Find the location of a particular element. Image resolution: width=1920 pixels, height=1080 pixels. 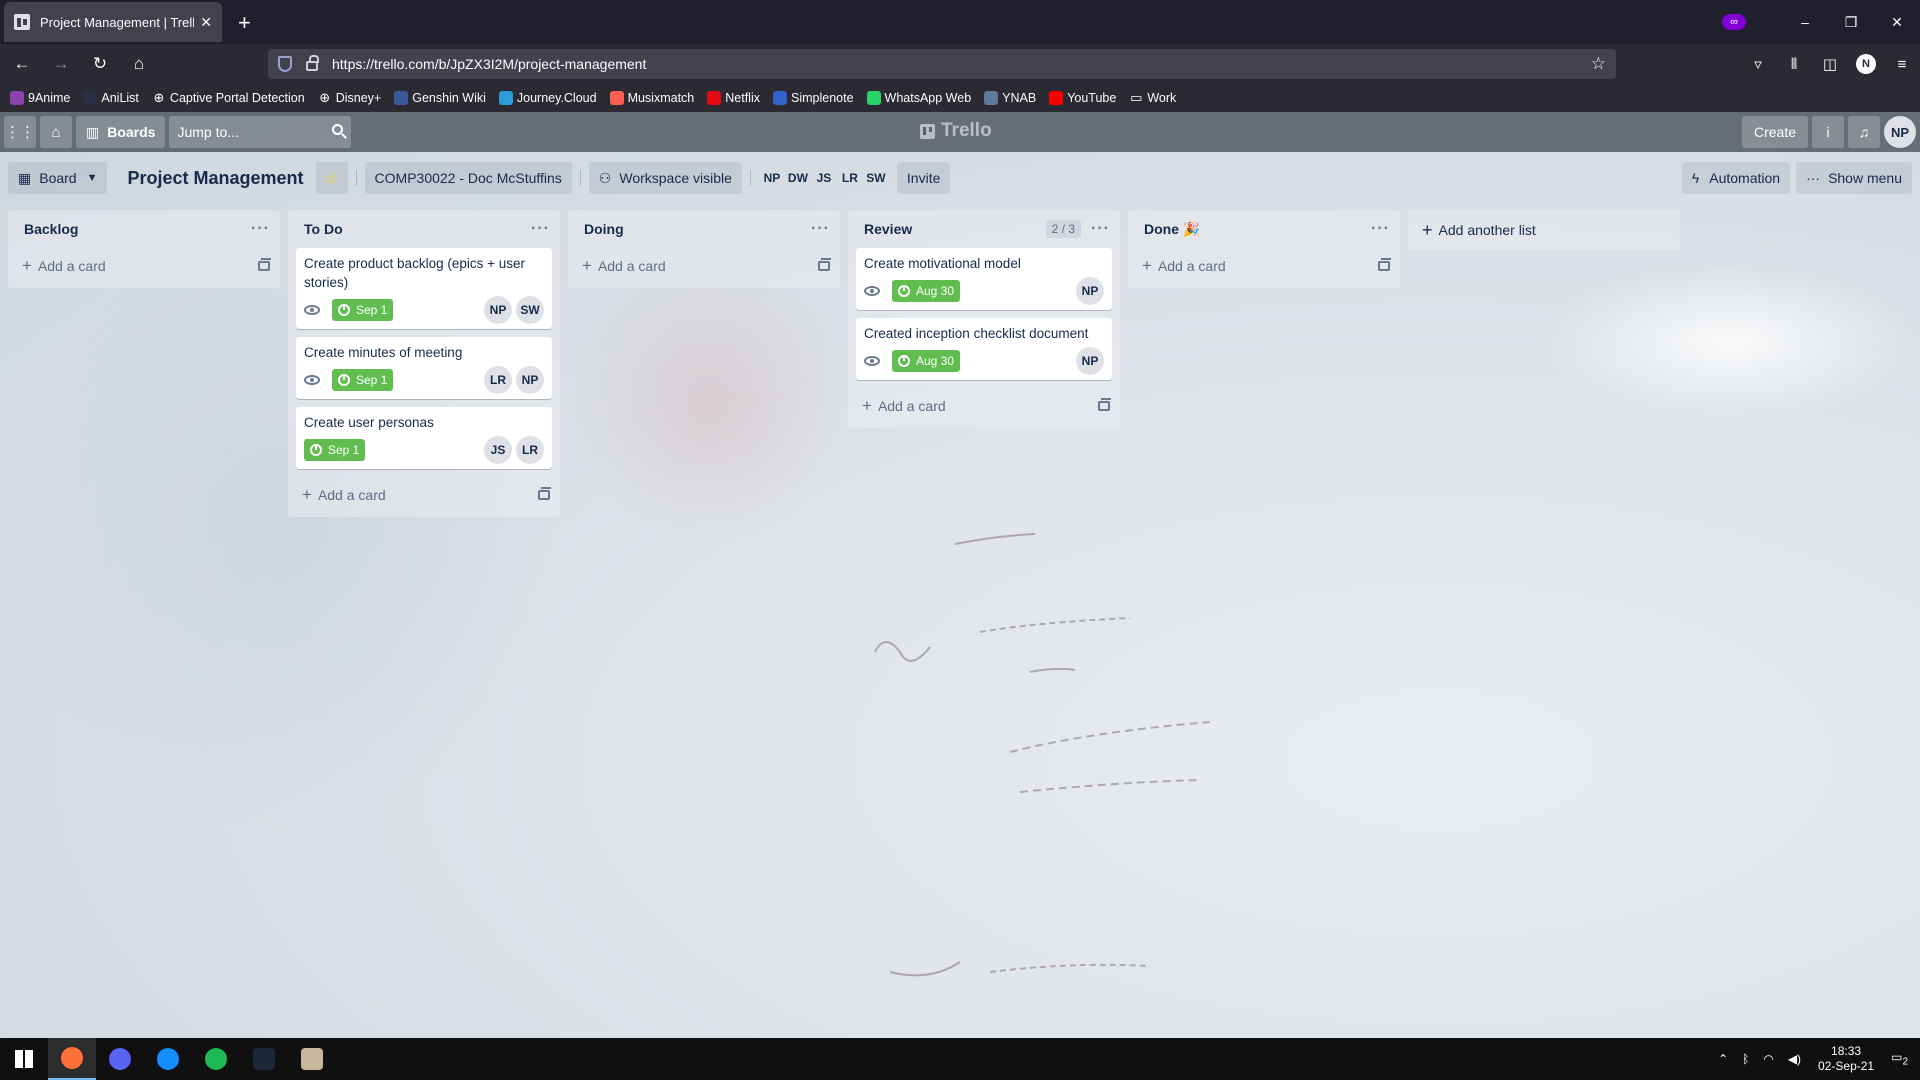

list-header: Doing ··· is located at coordinates (704, 229).